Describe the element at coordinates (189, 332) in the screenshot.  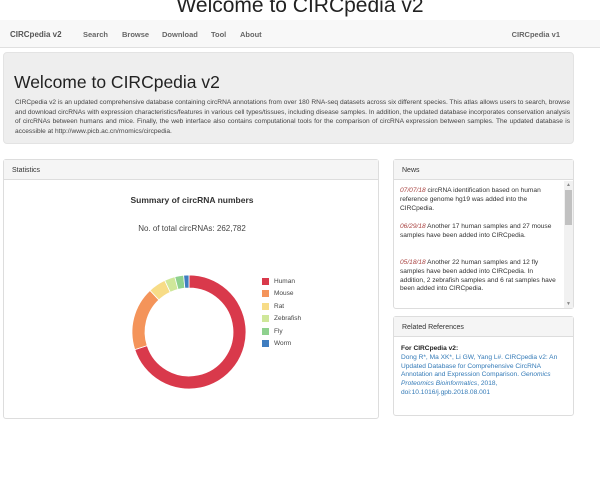
I see `circrna-donut-chart` at that location.